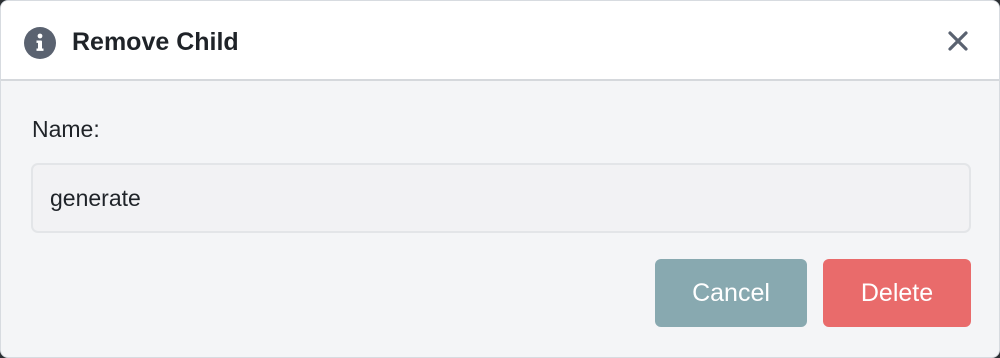  Describe the element at coordinates (731, 293) in the screenshot. I see `cancel-button: Cancel` at that location.